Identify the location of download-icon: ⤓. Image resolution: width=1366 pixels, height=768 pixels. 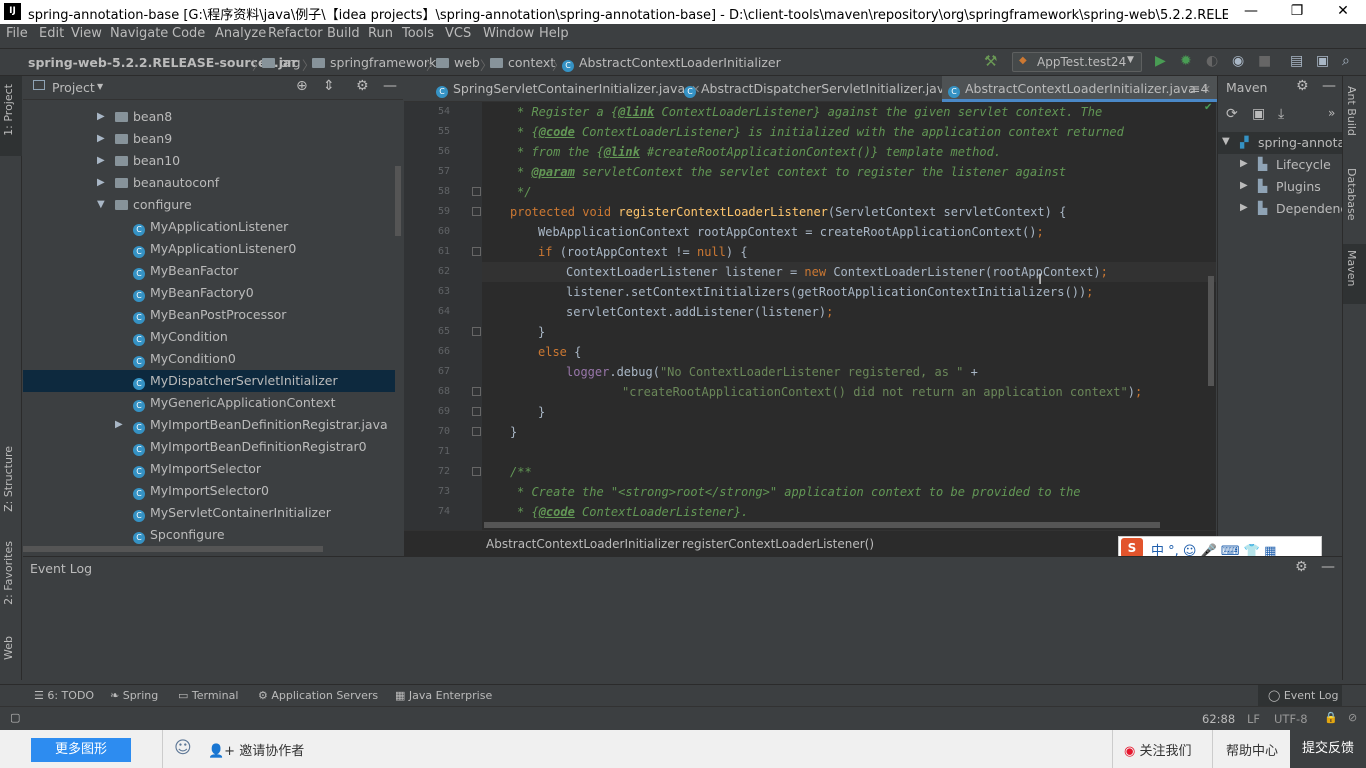
(1281, 114).